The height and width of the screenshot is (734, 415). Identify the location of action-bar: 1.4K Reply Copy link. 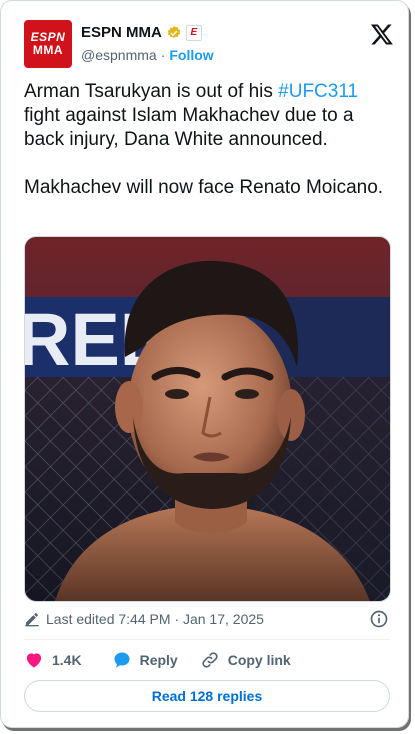
(157, 660).